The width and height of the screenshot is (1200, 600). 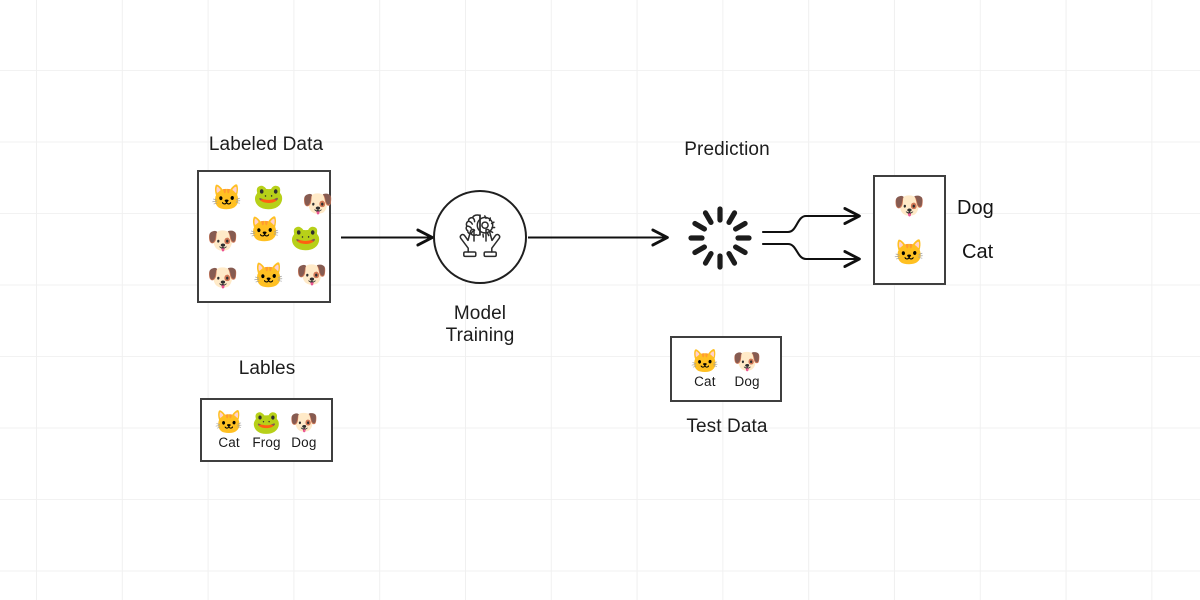 I want to click on output-label-dog: Dog, so click(x=975, y=208).